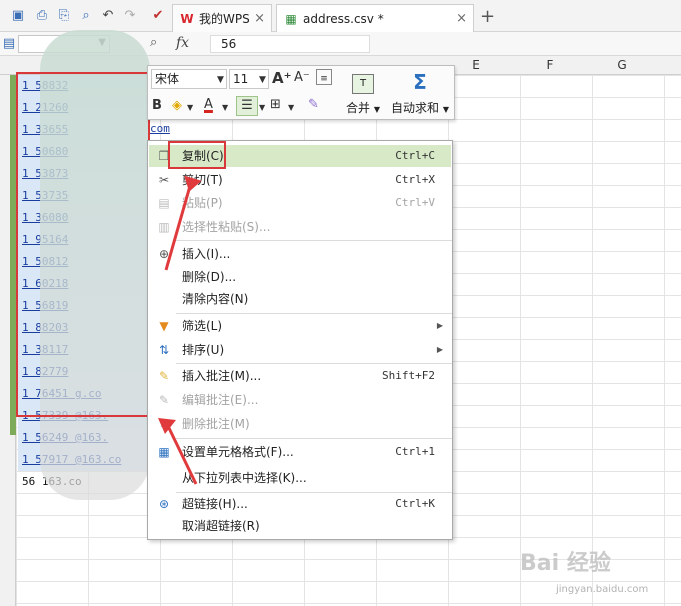  I want to click on customize-toolbar-icon: ✔, so click(158, 16).